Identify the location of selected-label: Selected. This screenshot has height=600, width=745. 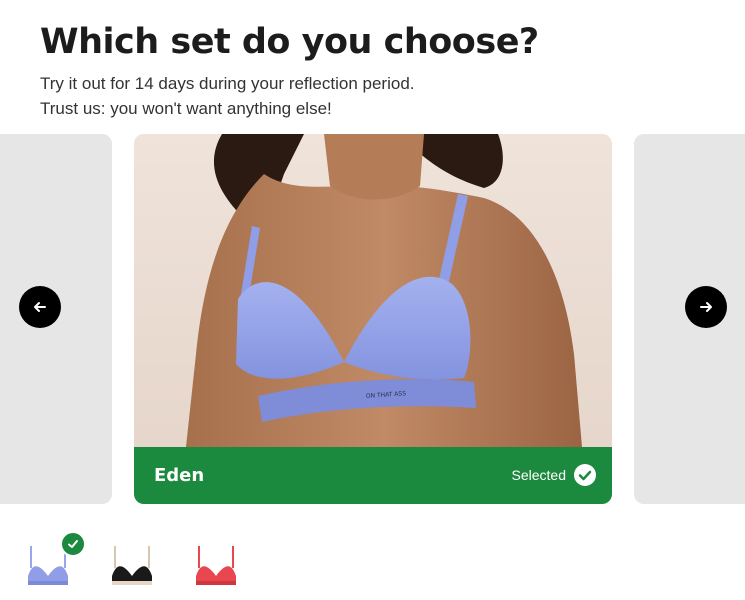
(538, 475).